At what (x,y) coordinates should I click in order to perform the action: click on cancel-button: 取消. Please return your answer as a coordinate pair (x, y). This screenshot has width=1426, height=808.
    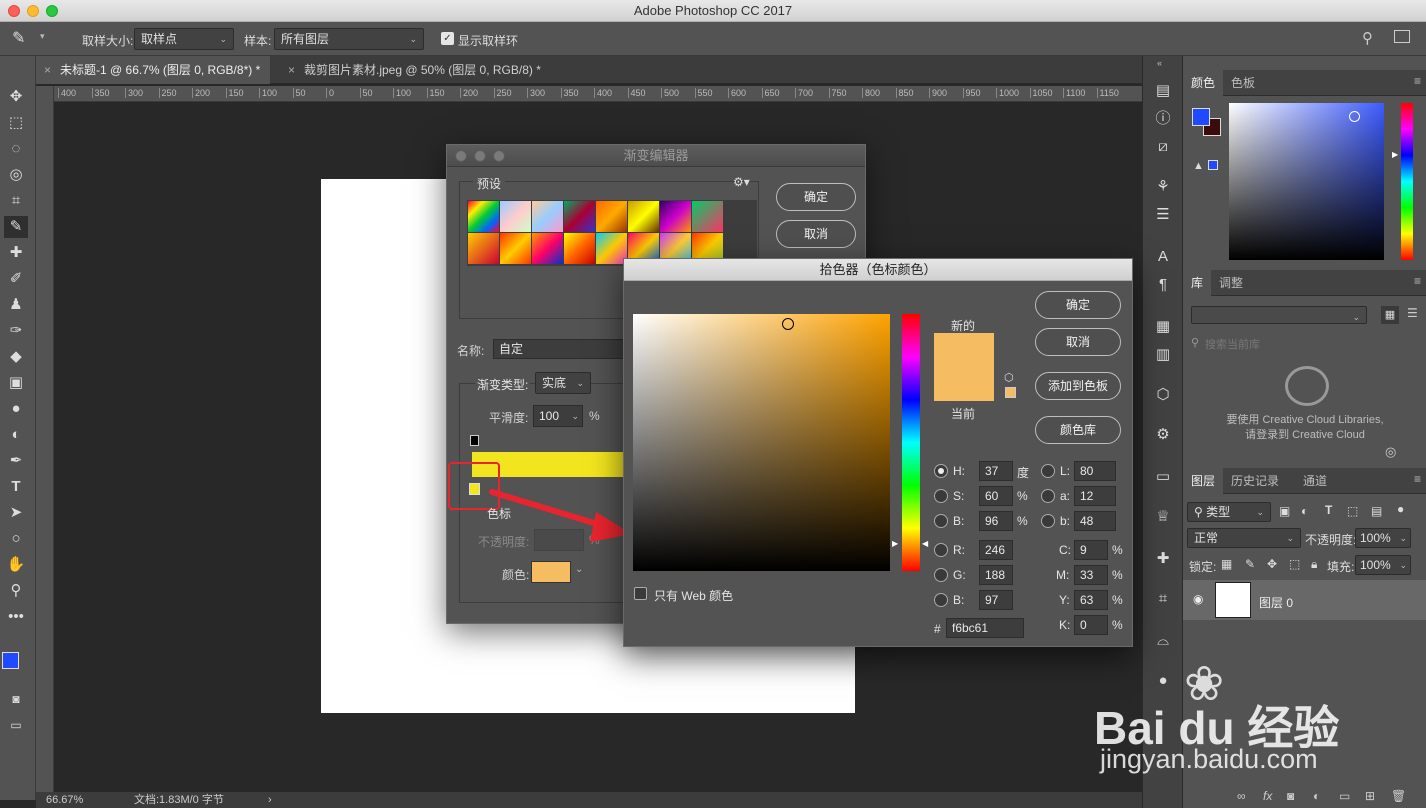
    Looking at the image, I should click on (816, 234).